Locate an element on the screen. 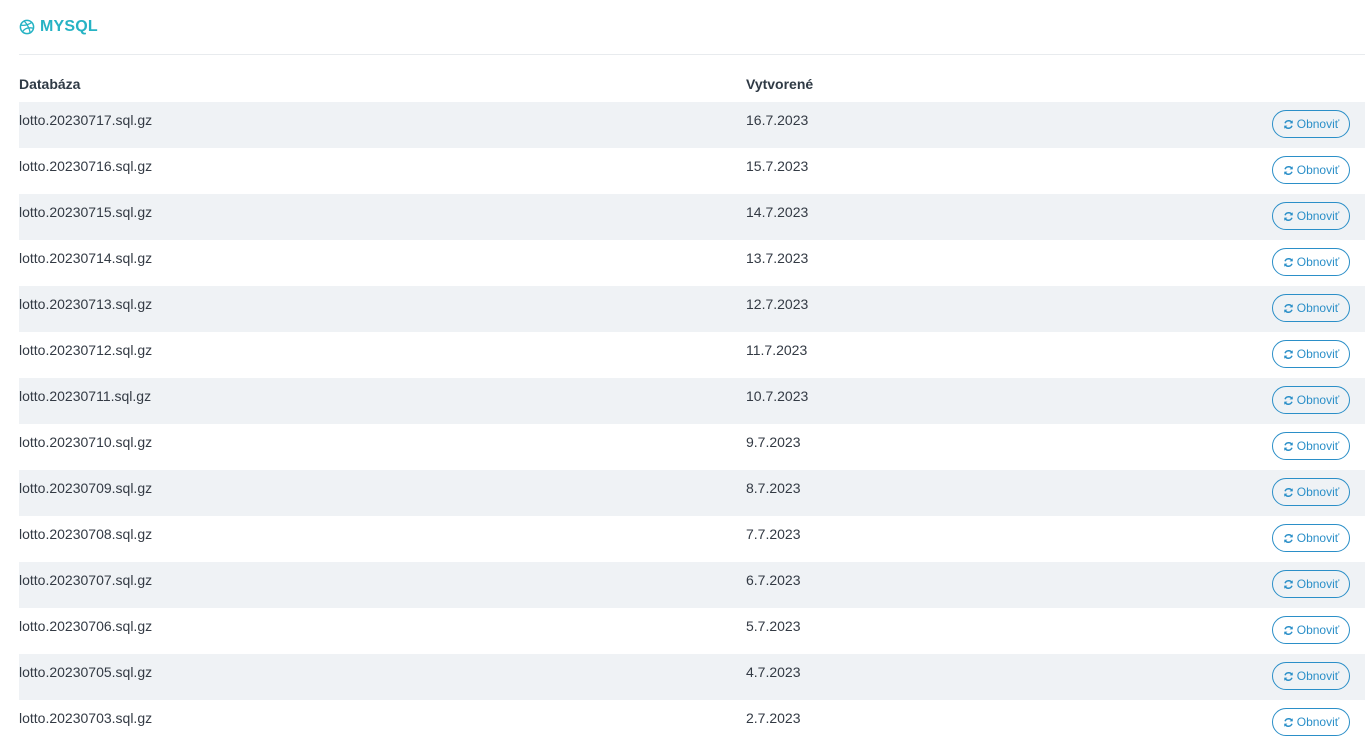  created-date: 8.7.2023 is located at coordinates (773, 488).